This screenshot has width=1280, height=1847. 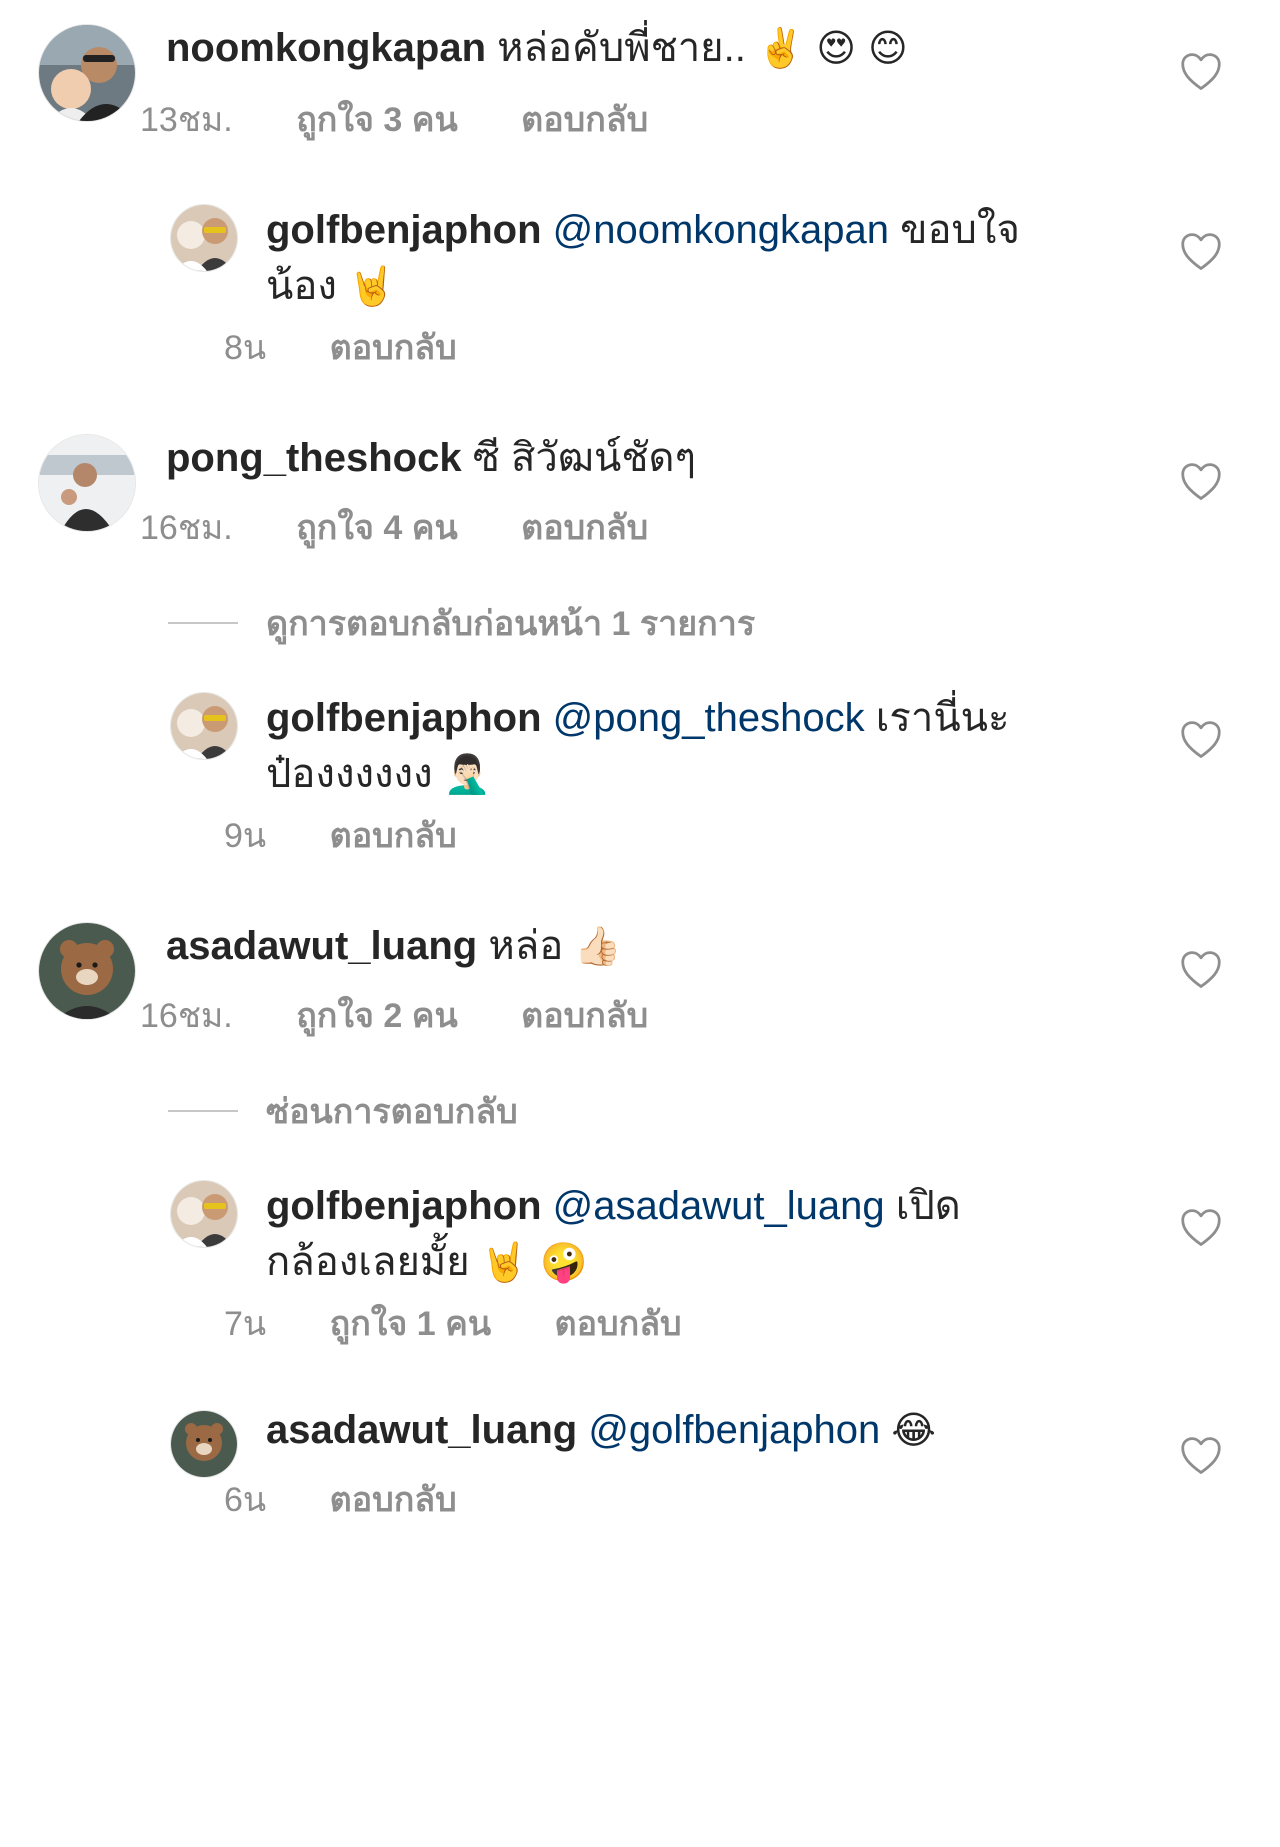 What do you see at coordinates (245, 836) in the screenshot?
I see `comment-time: 9น` at bounding box center [245, 836].